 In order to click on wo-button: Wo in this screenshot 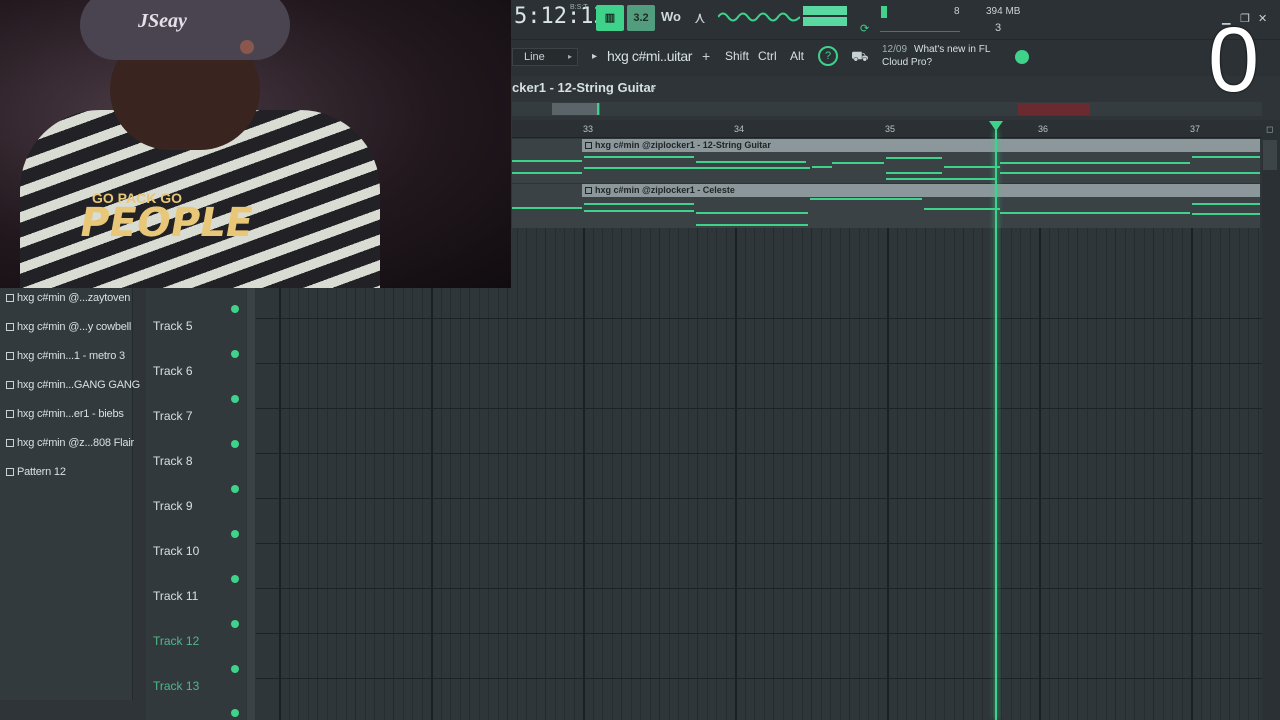, I will do `click(671, 16)`.